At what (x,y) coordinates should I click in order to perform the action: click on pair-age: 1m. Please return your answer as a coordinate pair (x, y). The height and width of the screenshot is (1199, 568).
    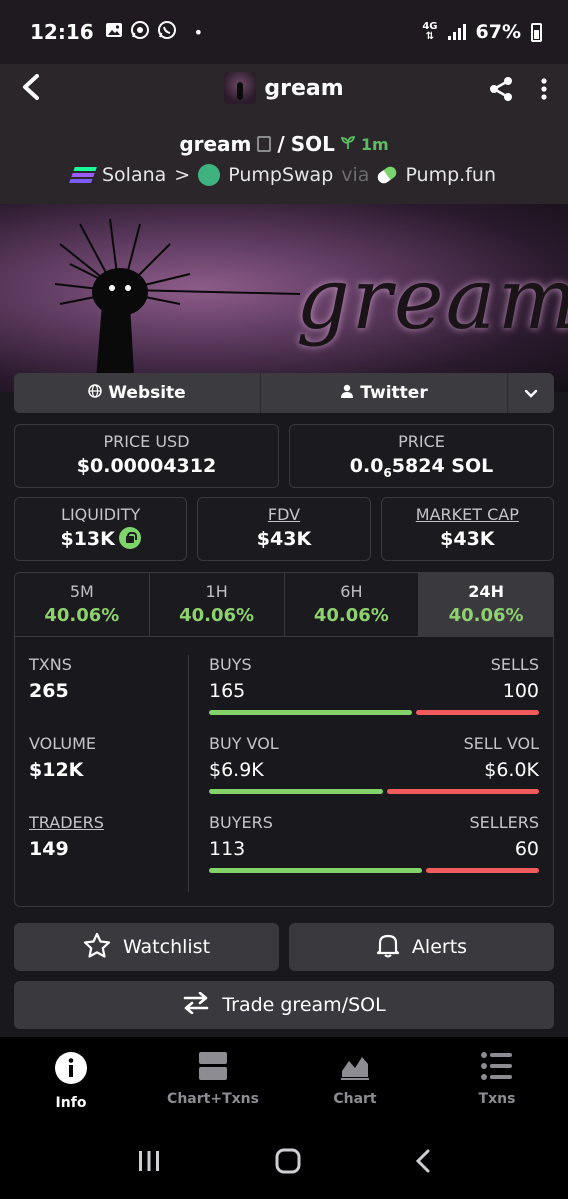
    Looking at the image, I should click on (374, 144).